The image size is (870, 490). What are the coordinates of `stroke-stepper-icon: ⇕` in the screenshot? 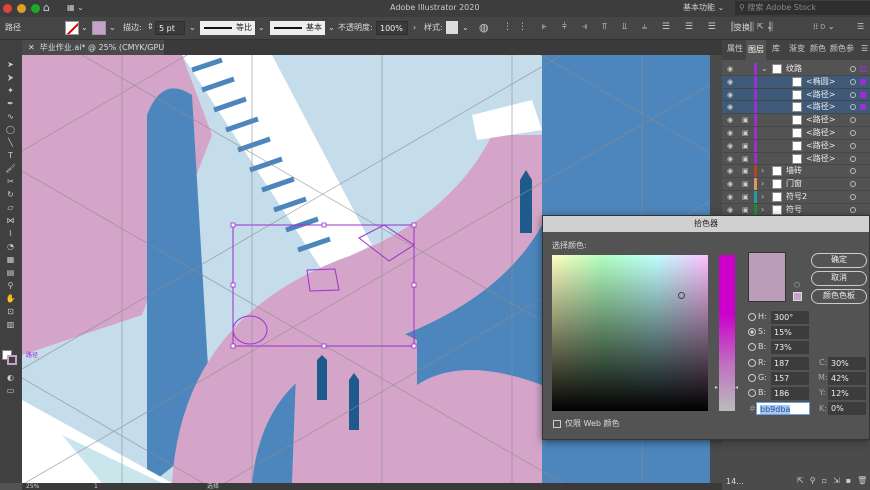 It's located at (150, 27).